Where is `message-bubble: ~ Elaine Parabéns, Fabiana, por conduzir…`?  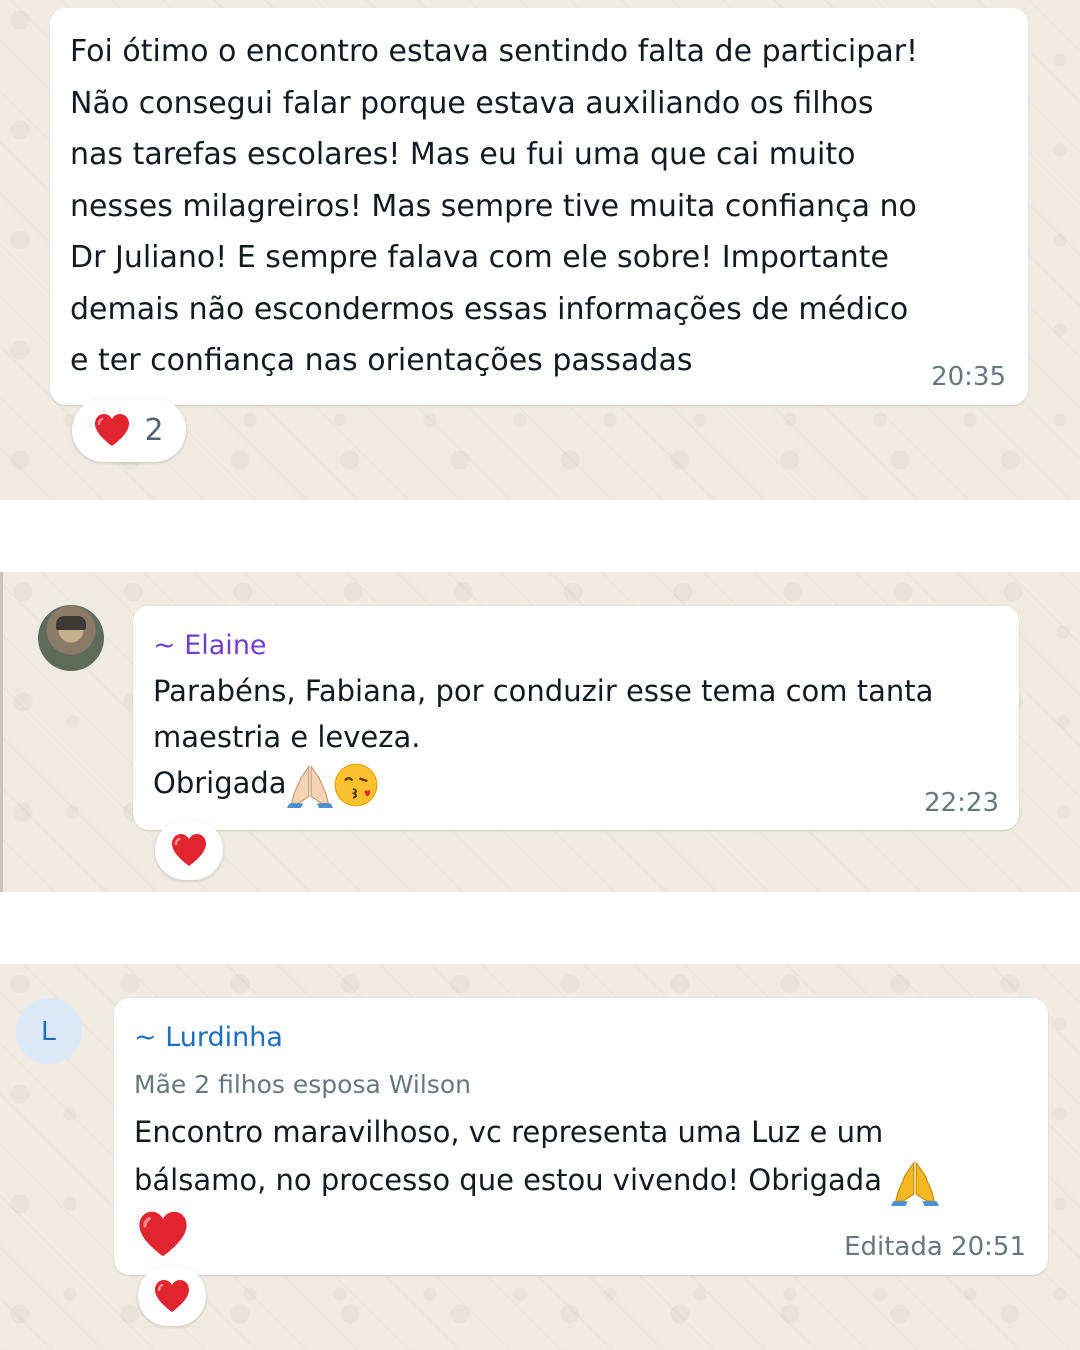
message-bubble: ~ Elaine Parabéns, Fabiana, por conduzir… is located at coordinates (576, 718).